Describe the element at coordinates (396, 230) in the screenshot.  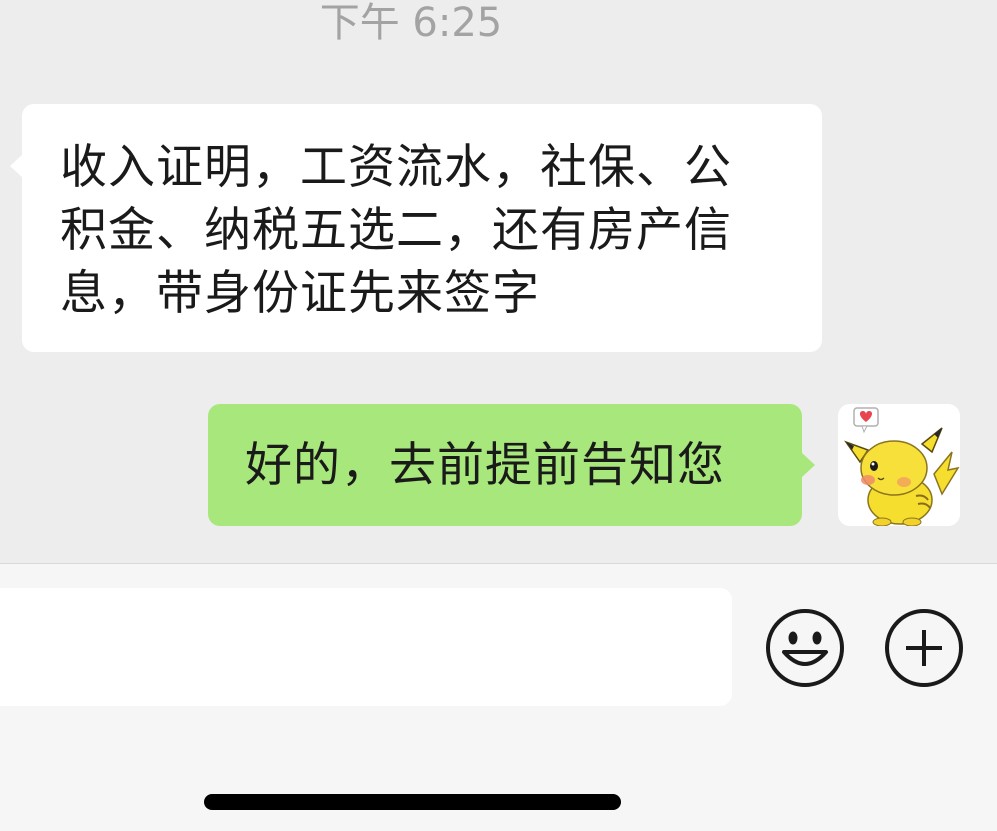
I see `message-line: 积金、纳税五选二，还有房产信` at that location.